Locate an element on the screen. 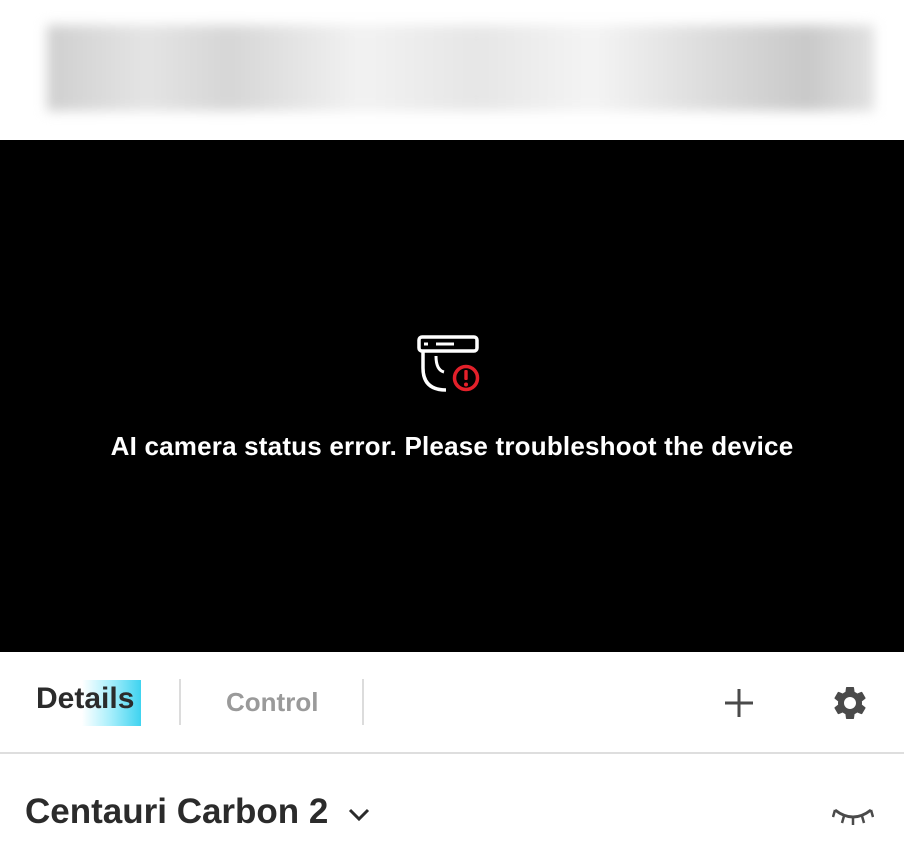 Image resolution: width=904 pixels, height=862 pixels. eye-closed-icon is located at coordinates (853, 815).